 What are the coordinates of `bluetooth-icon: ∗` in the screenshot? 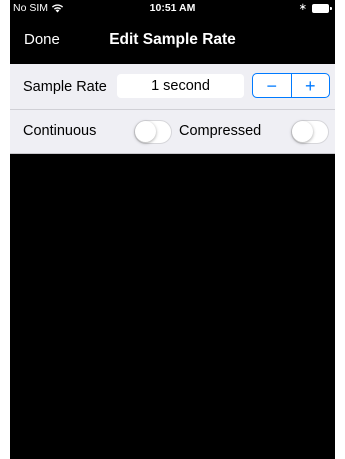 It's located at (302, 7).